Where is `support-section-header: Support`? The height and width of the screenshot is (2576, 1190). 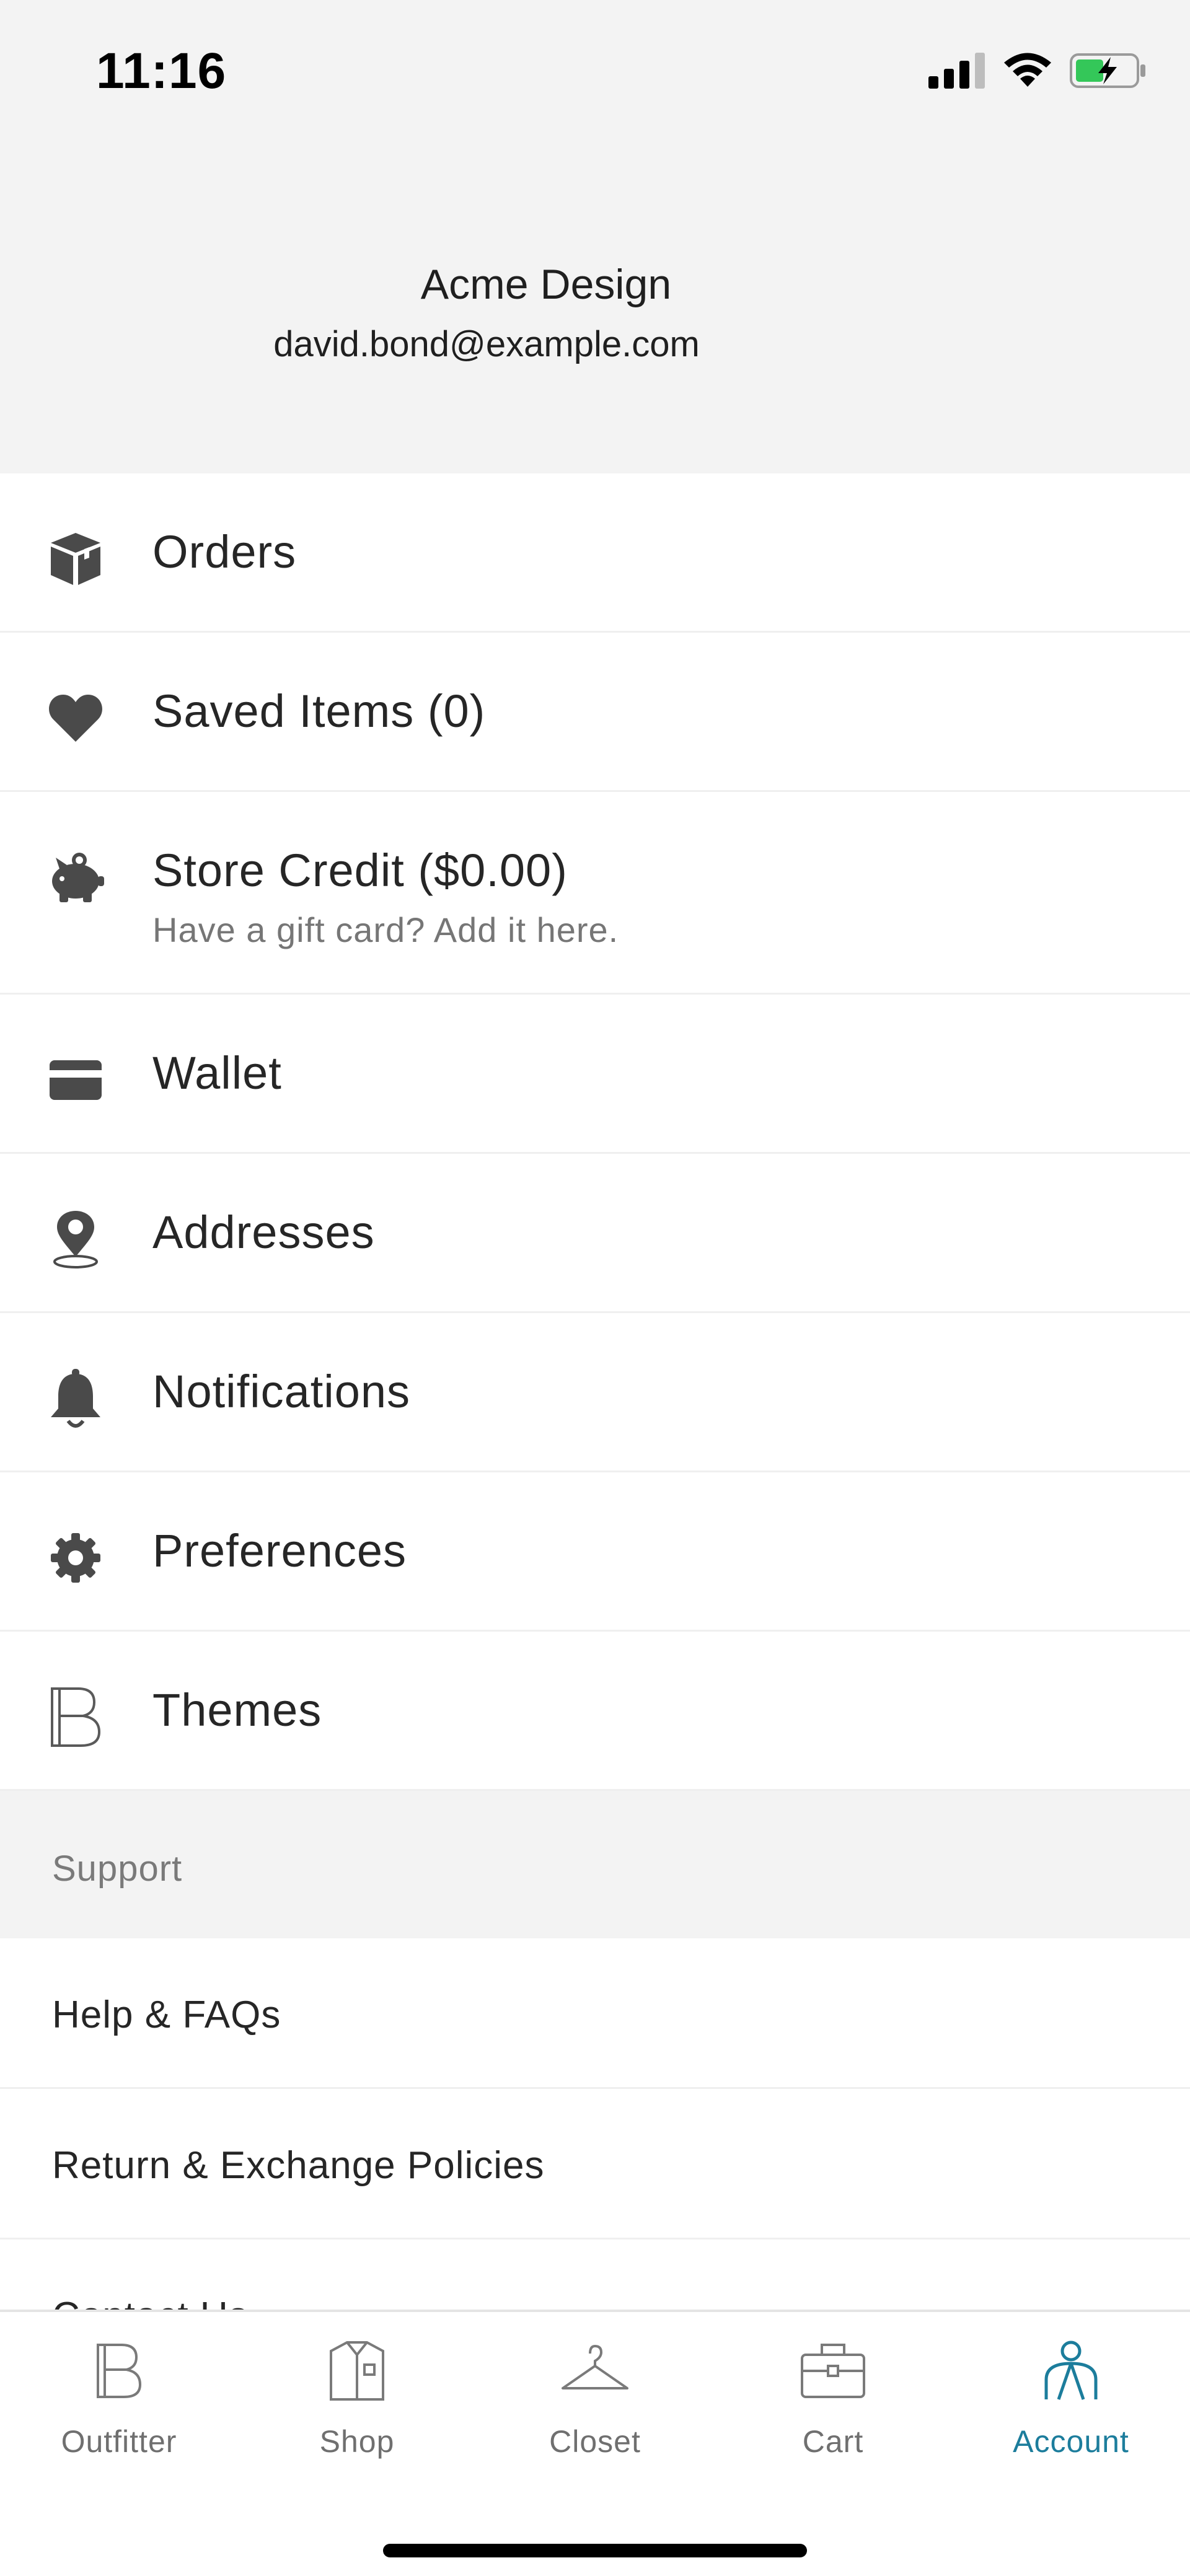 support-section-header: Support is located at coordinates (595, 1865).